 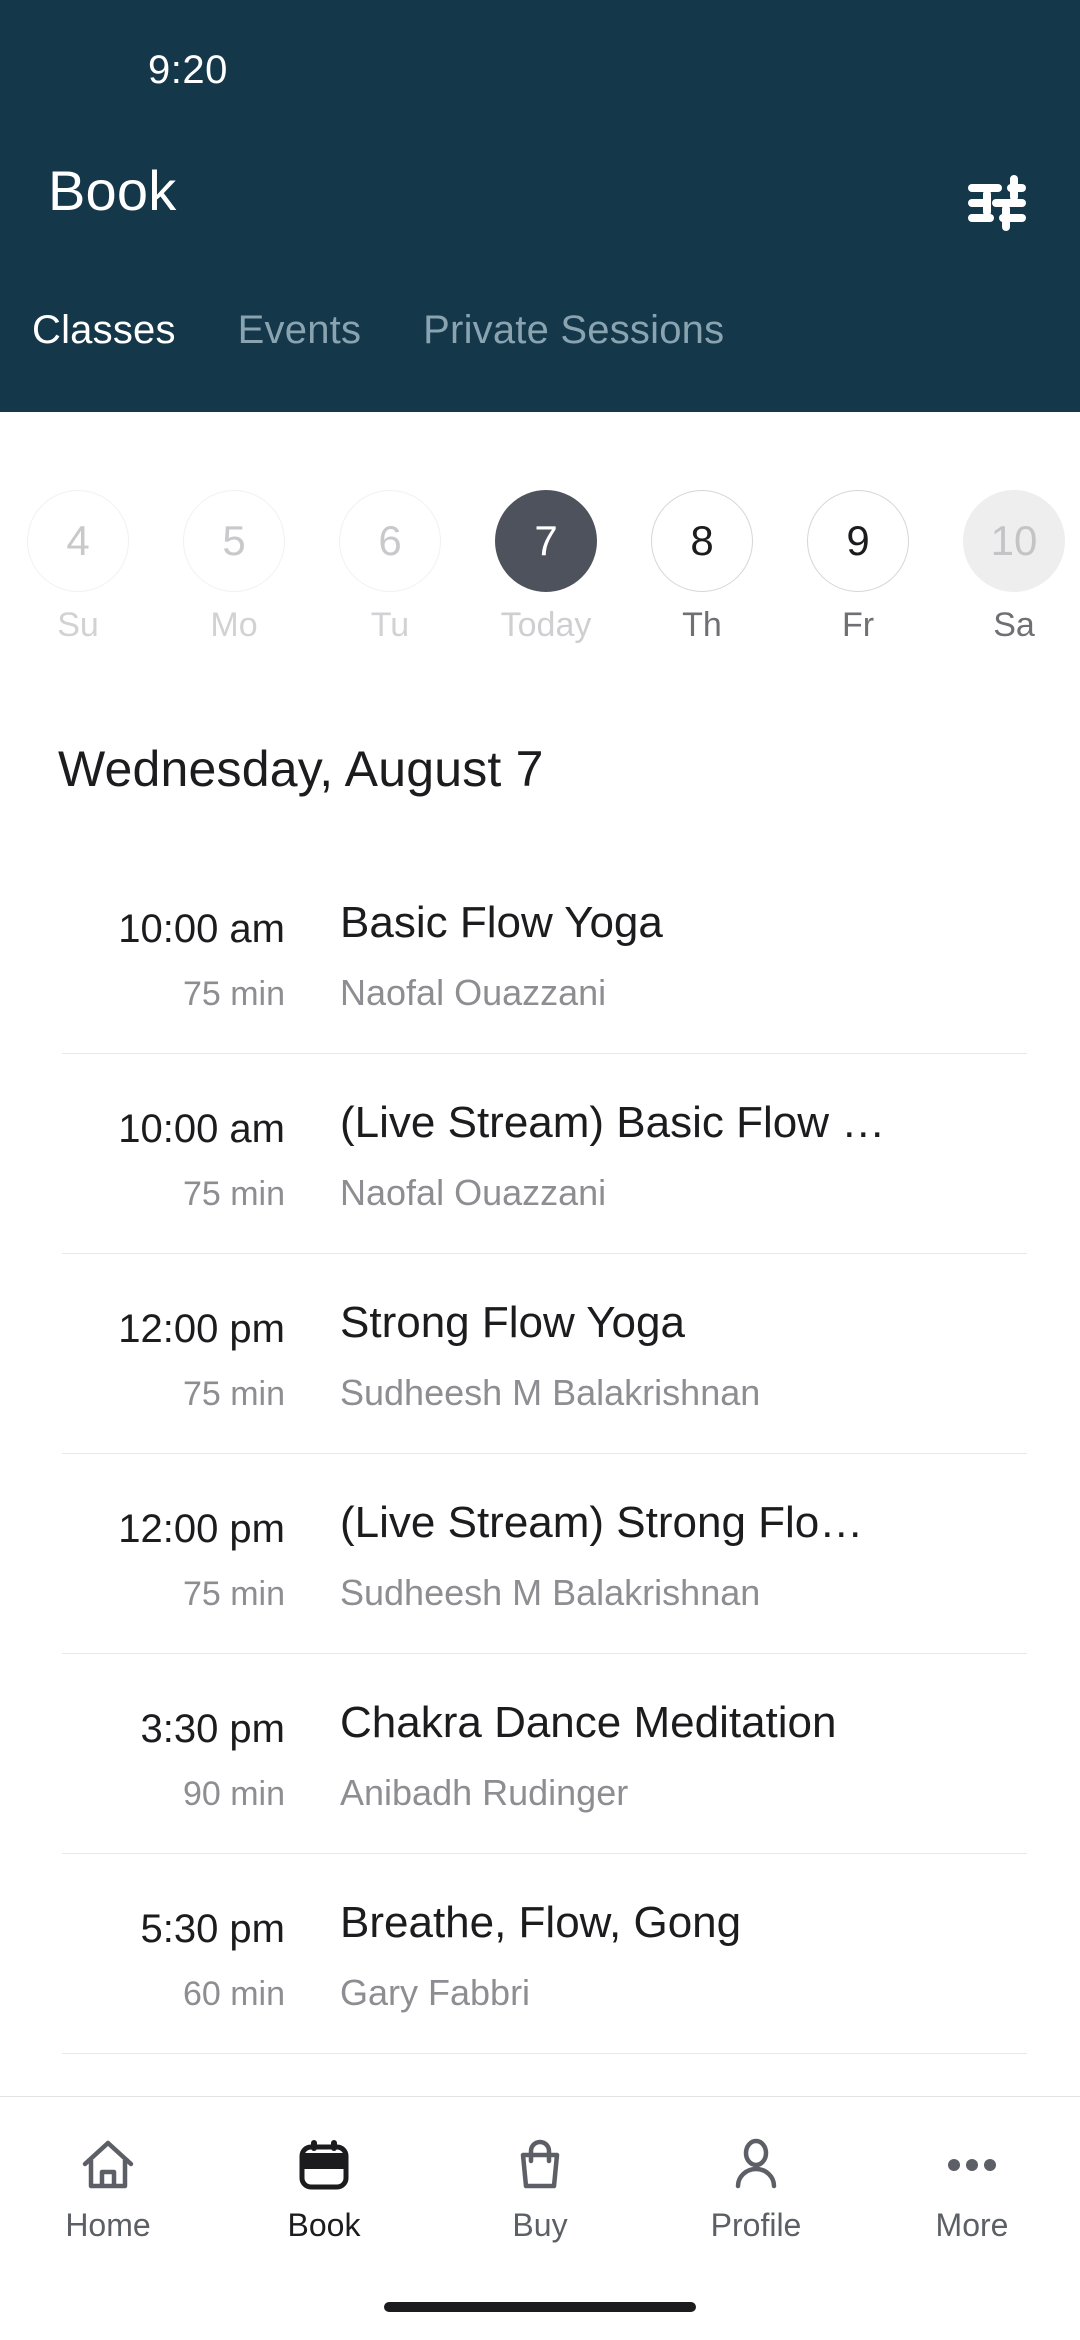 What do you see at coordinates (501, 923) in the screenshot?
I see `class-title: Basic Flow Yoga` at bounding box center [501, 923].